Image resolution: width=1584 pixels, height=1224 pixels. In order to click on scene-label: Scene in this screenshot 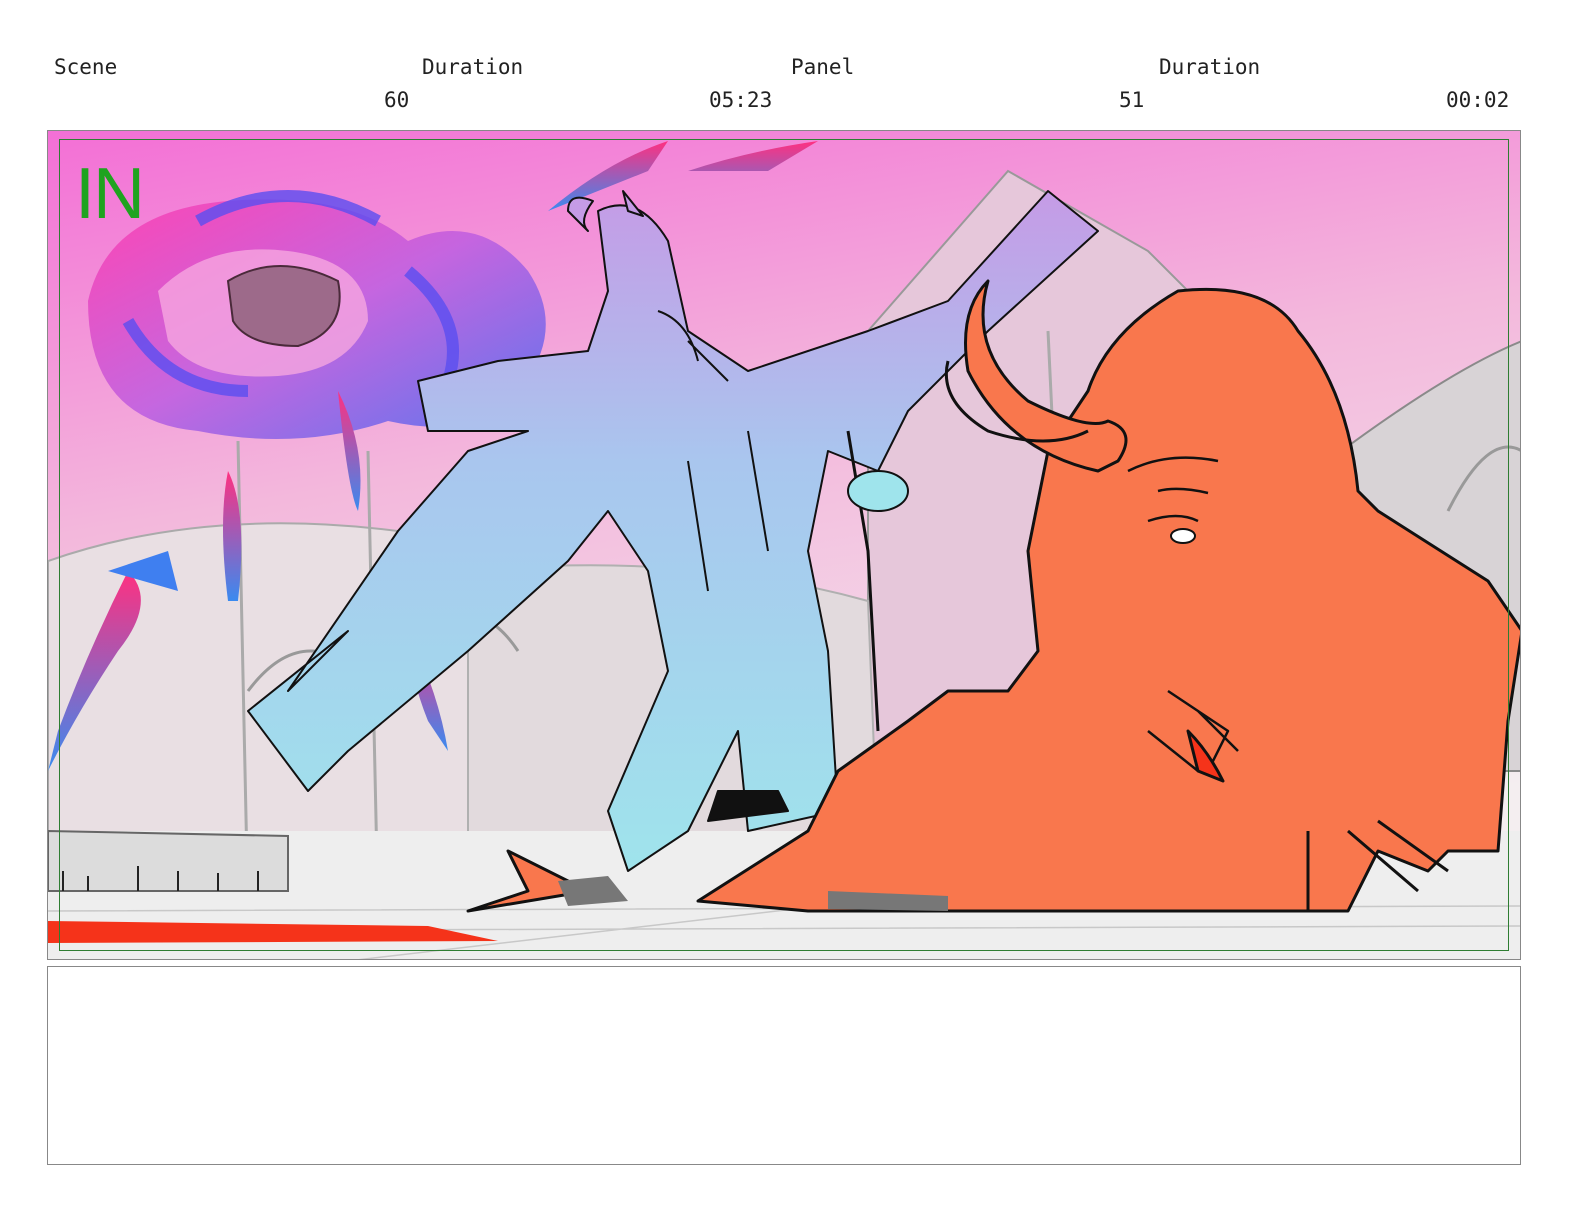, I will do `click(86, 67)`.